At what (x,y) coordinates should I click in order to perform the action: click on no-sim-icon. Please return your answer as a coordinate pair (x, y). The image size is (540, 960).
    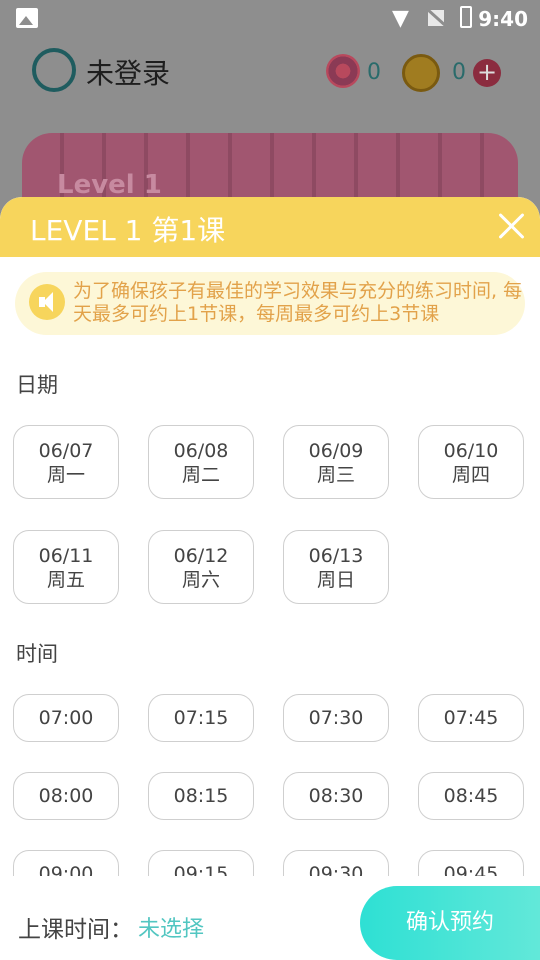
    Looking at the image, I should click on (437, 18).